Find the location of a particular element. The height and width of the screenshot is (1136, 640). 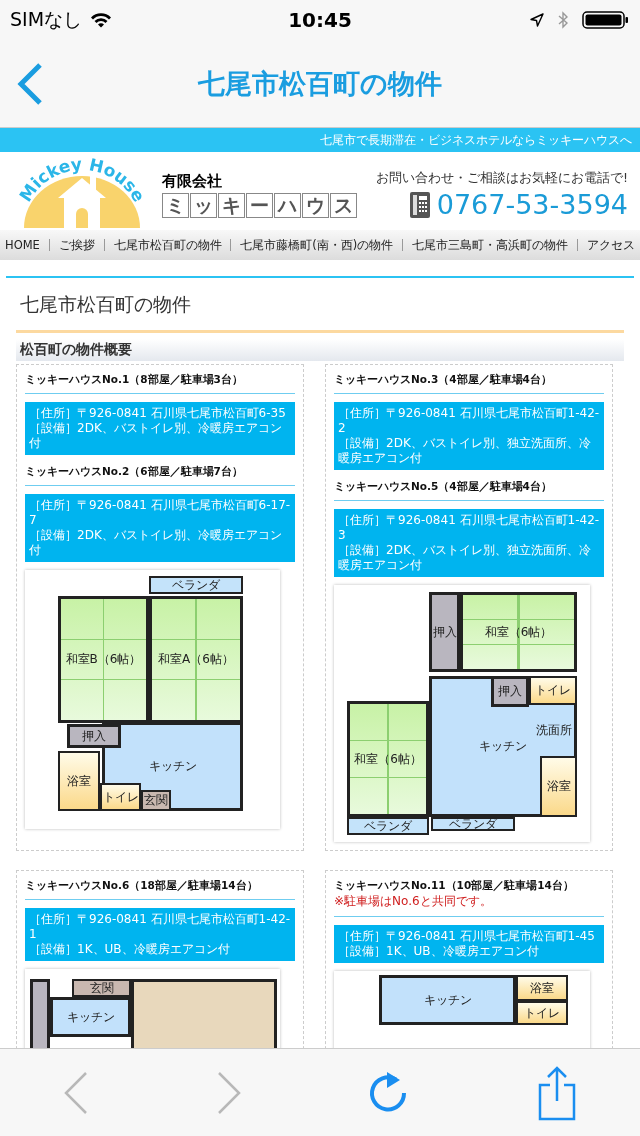

carrier-label: SIMなし is located at coordinates (46, 19).